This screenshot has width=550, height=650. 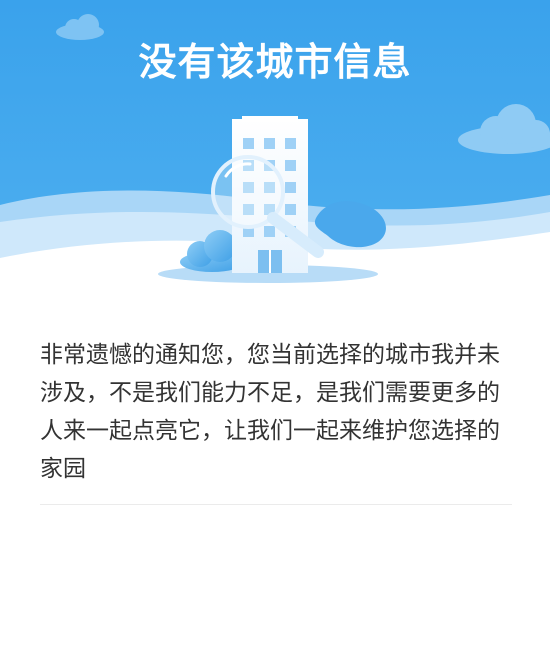 What do you see at coordinates (275, 62) in the screenshot?
I see `page-title: 没有该城市信息` at bounding box center [275, 62].